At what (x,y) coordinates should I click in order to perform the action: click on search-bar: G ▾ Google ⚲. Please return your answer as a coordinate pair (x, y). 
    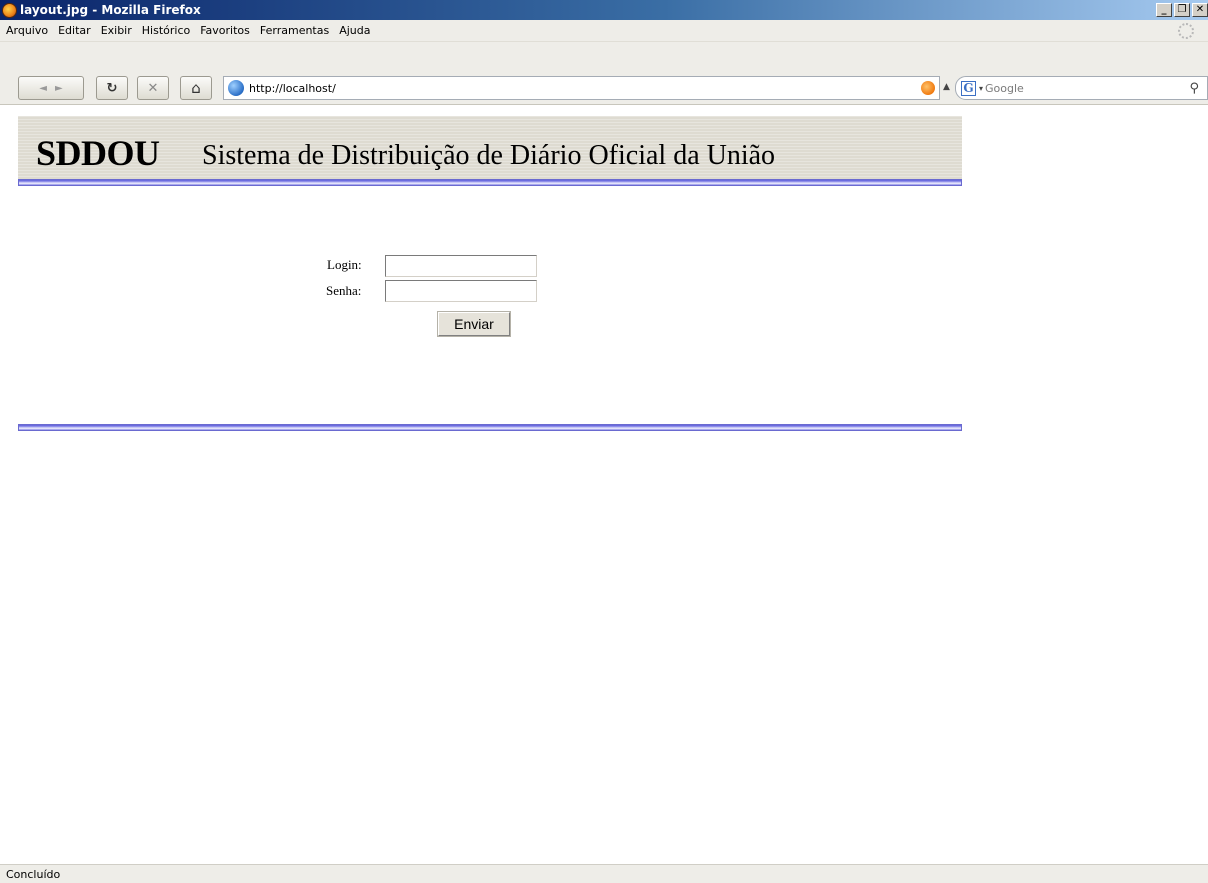
    Looking at the image, I should click on (1081, 88).